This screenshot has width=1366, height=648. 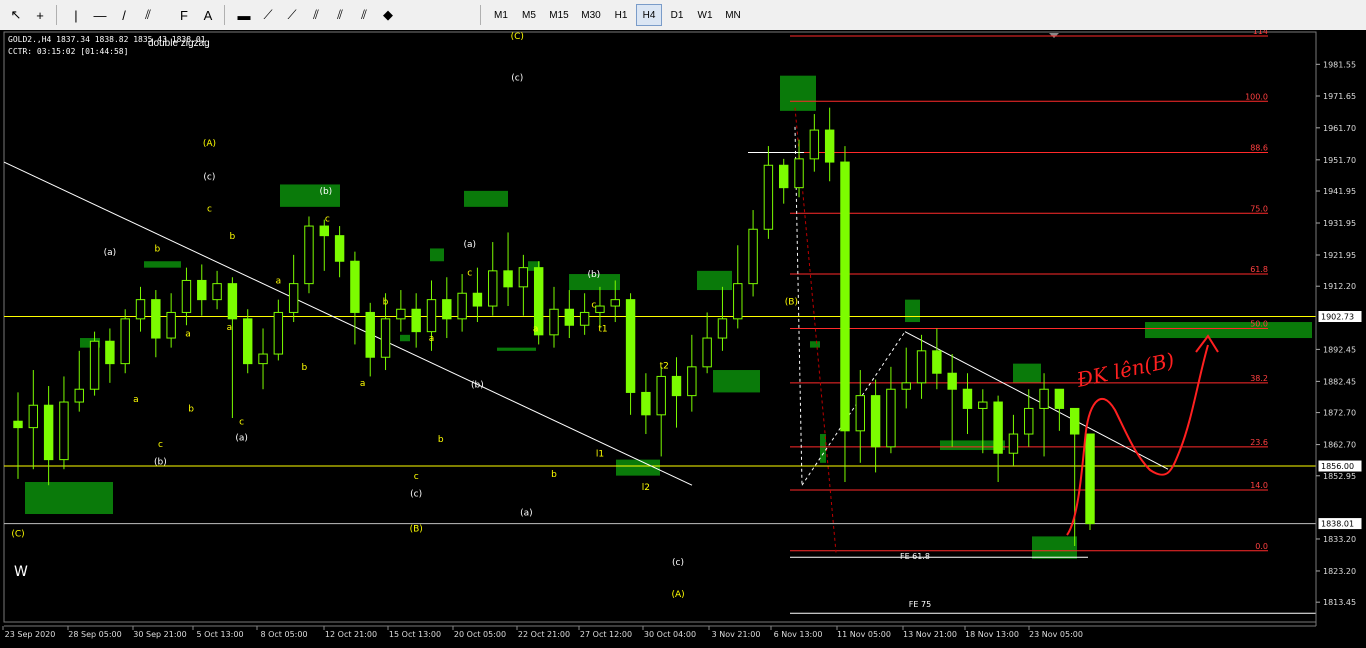 What do you see at coordinates (184, 15) in the screenshot?
I see `fibonacci-icon: F` at bounding box center [184, 15].